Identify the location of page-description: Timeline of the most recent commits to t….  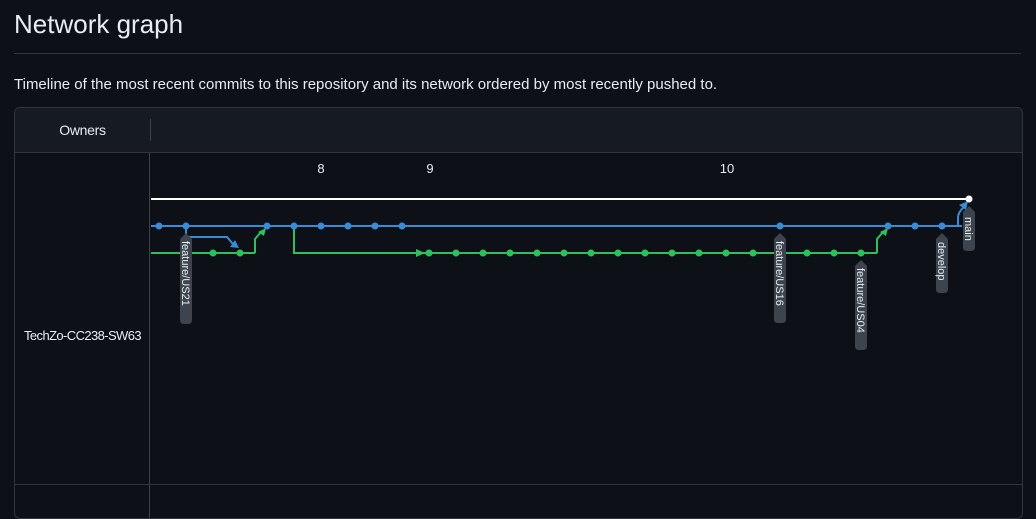
(366, 84).